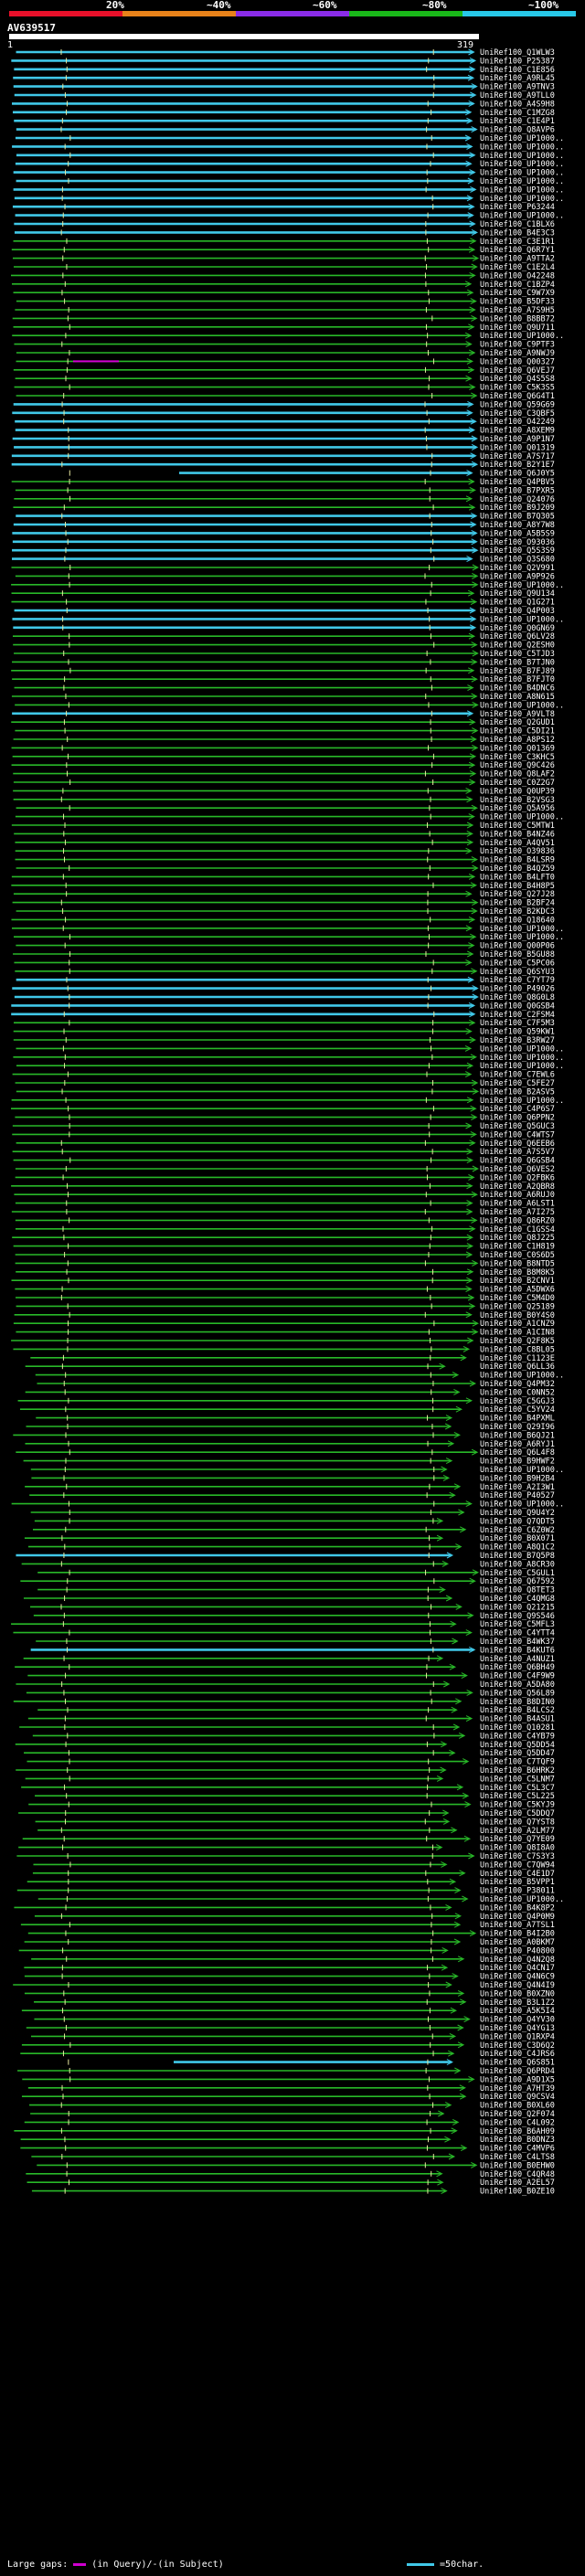  I want to click on hit-row: UniRef100_C5FE27, so click(285, 1083).